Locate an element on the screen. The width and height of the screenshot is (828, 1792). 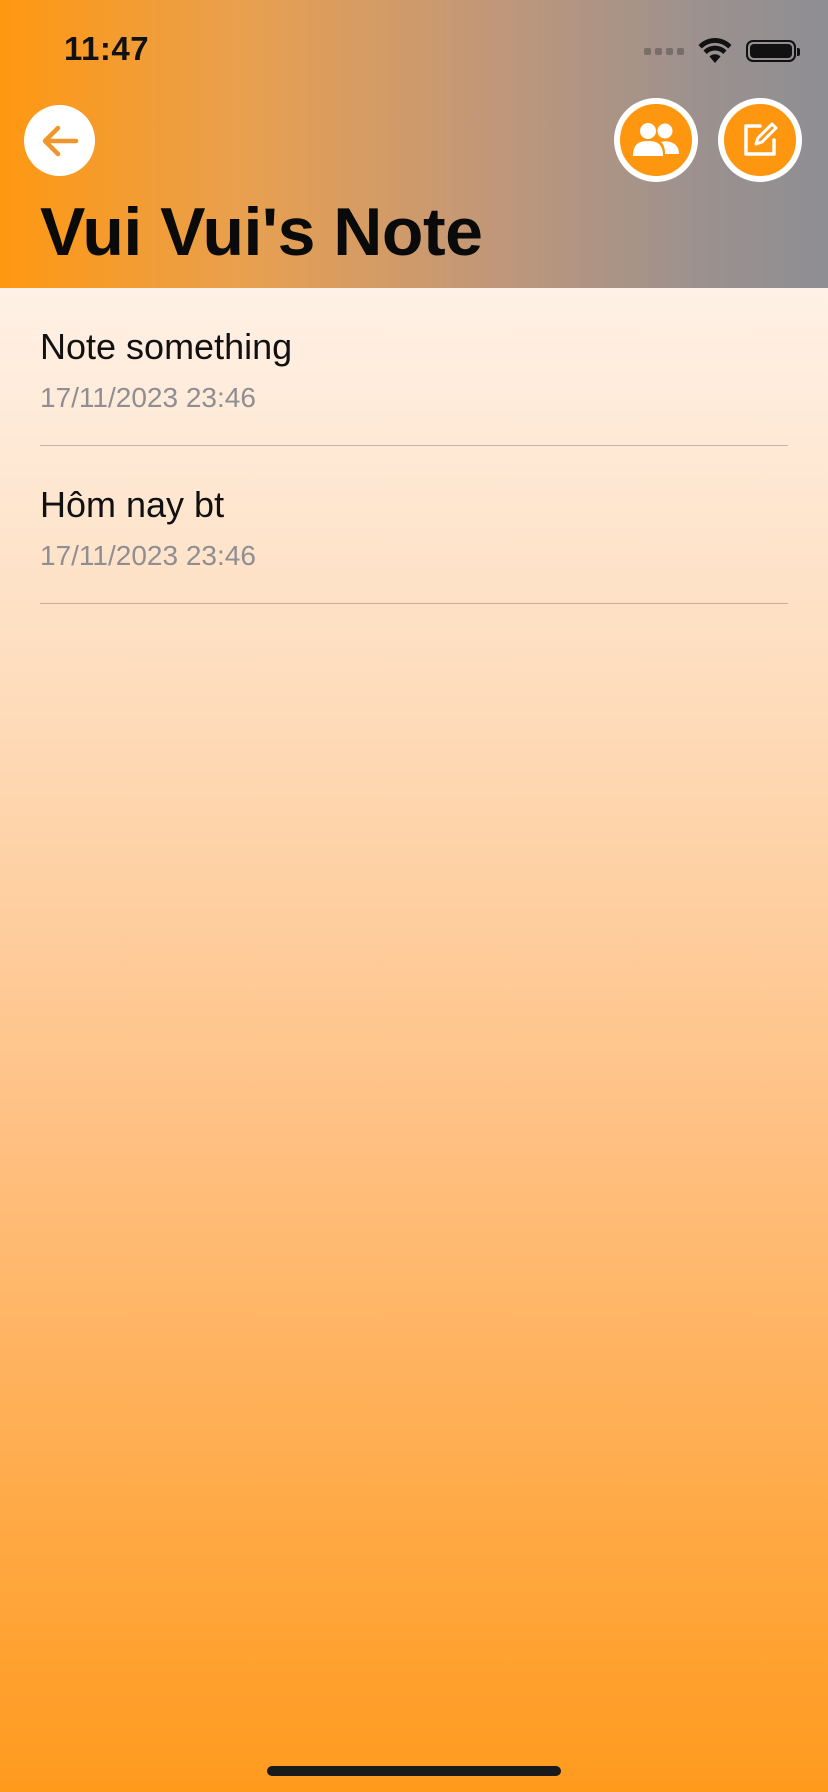
compose-icon is located at coordinates (761, 139).